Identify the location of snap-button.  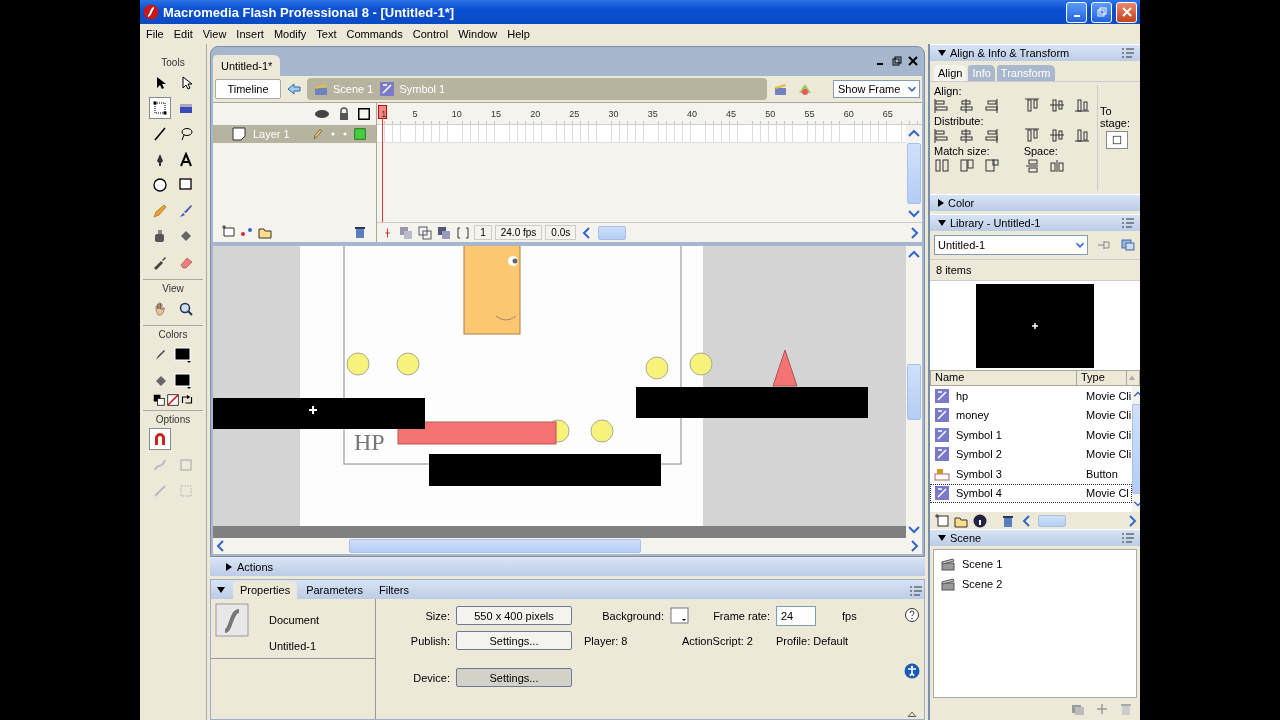
(160, 439).